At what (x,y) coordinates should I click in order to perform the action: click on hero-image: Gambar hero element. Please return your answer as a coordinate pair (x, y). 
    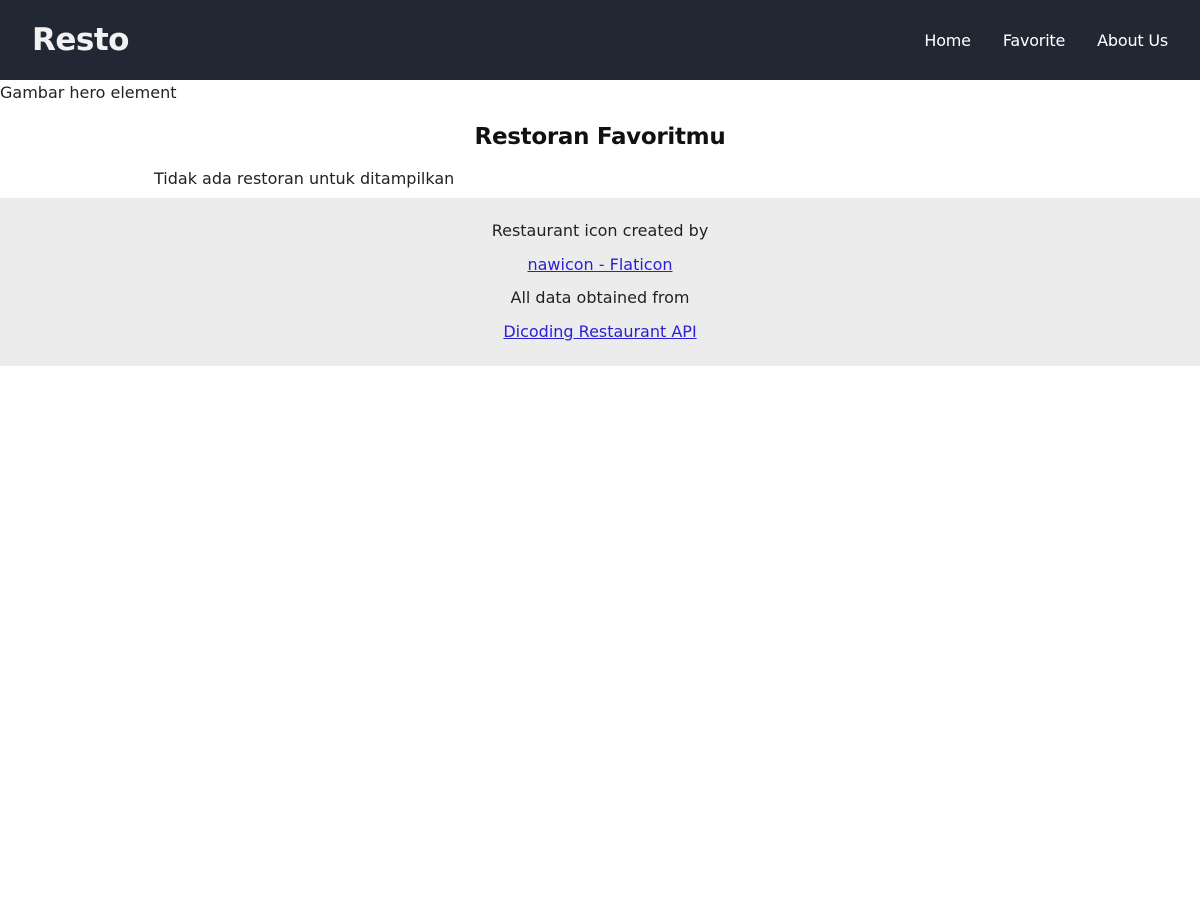
    Looking at the image, I should click on (600, 92).